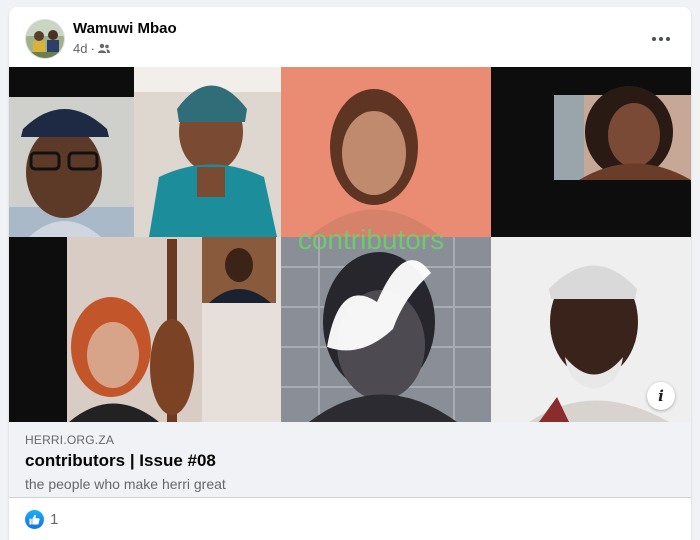 The width and height of the screenshot is (700, 540). What do you see at coordinates (125, 484) in the screenshot?
I see `link-description: the people who make herri great` at bounding box center [125, 484].